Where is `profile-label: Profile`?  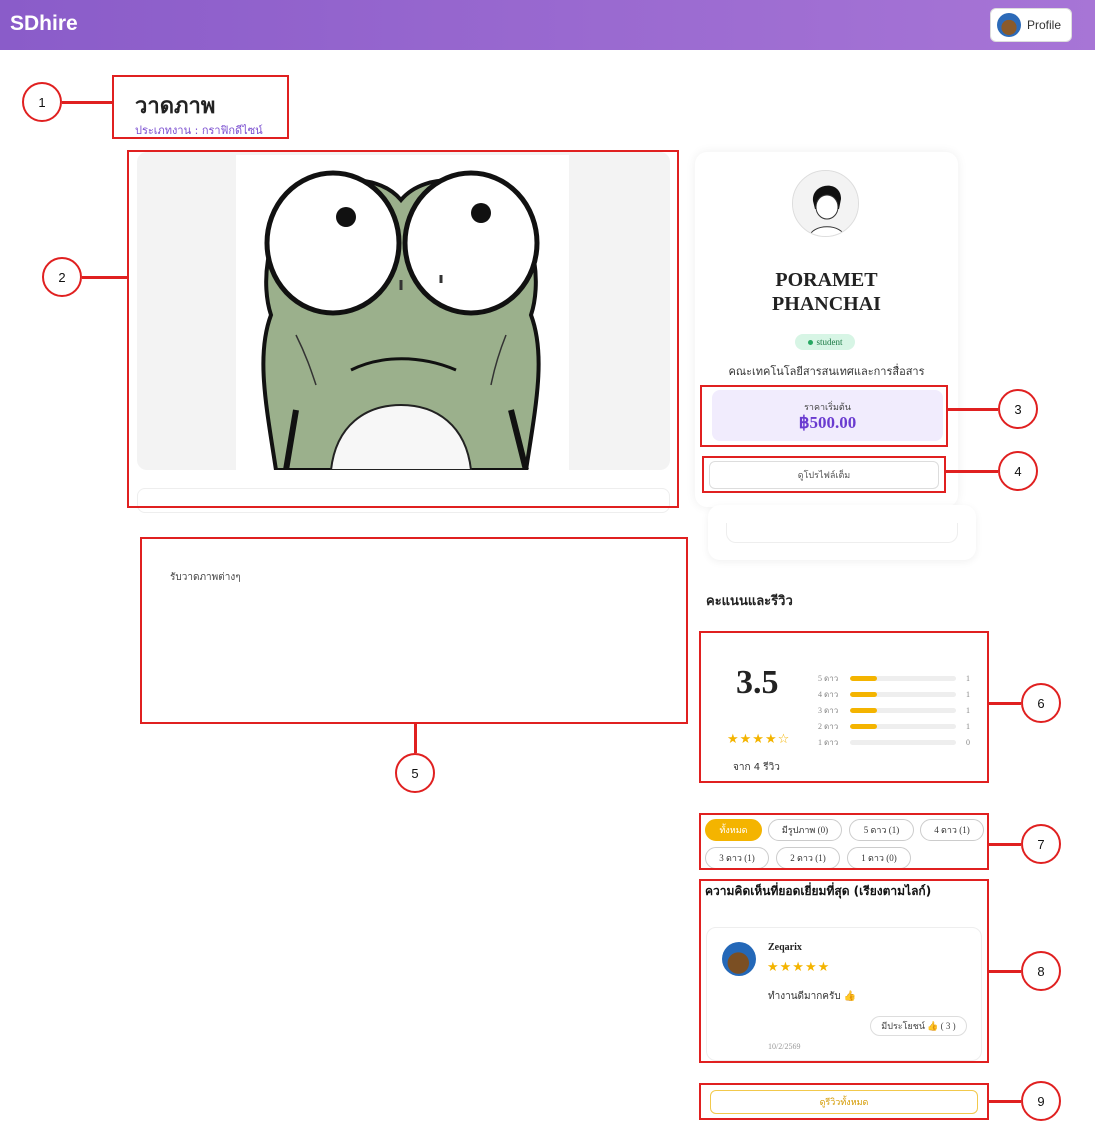 profile-label: Profile is located at coordinates (1044, 25).